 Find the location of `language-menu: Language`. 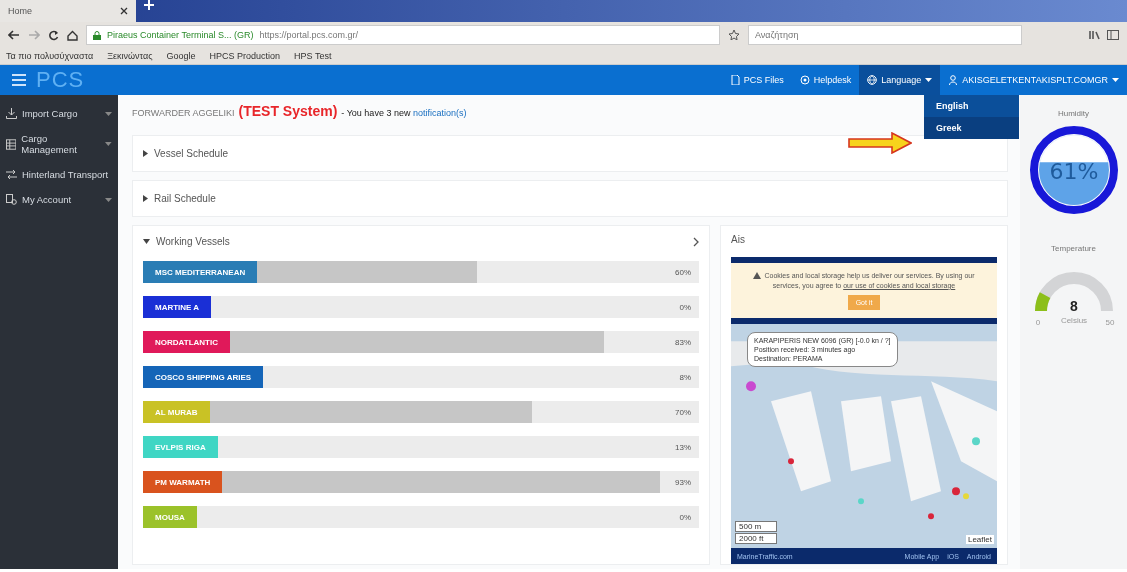

language-menu: Language is located at coordinates (900, 80).